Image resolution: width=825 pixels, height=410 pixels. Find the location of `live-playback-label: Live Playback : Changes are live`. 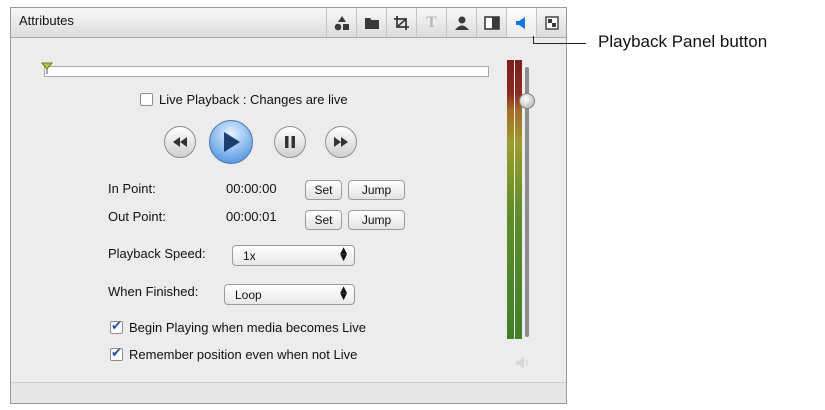

live-playback-label: Live Playback : Changes are live is located at coordinates (253, 99).